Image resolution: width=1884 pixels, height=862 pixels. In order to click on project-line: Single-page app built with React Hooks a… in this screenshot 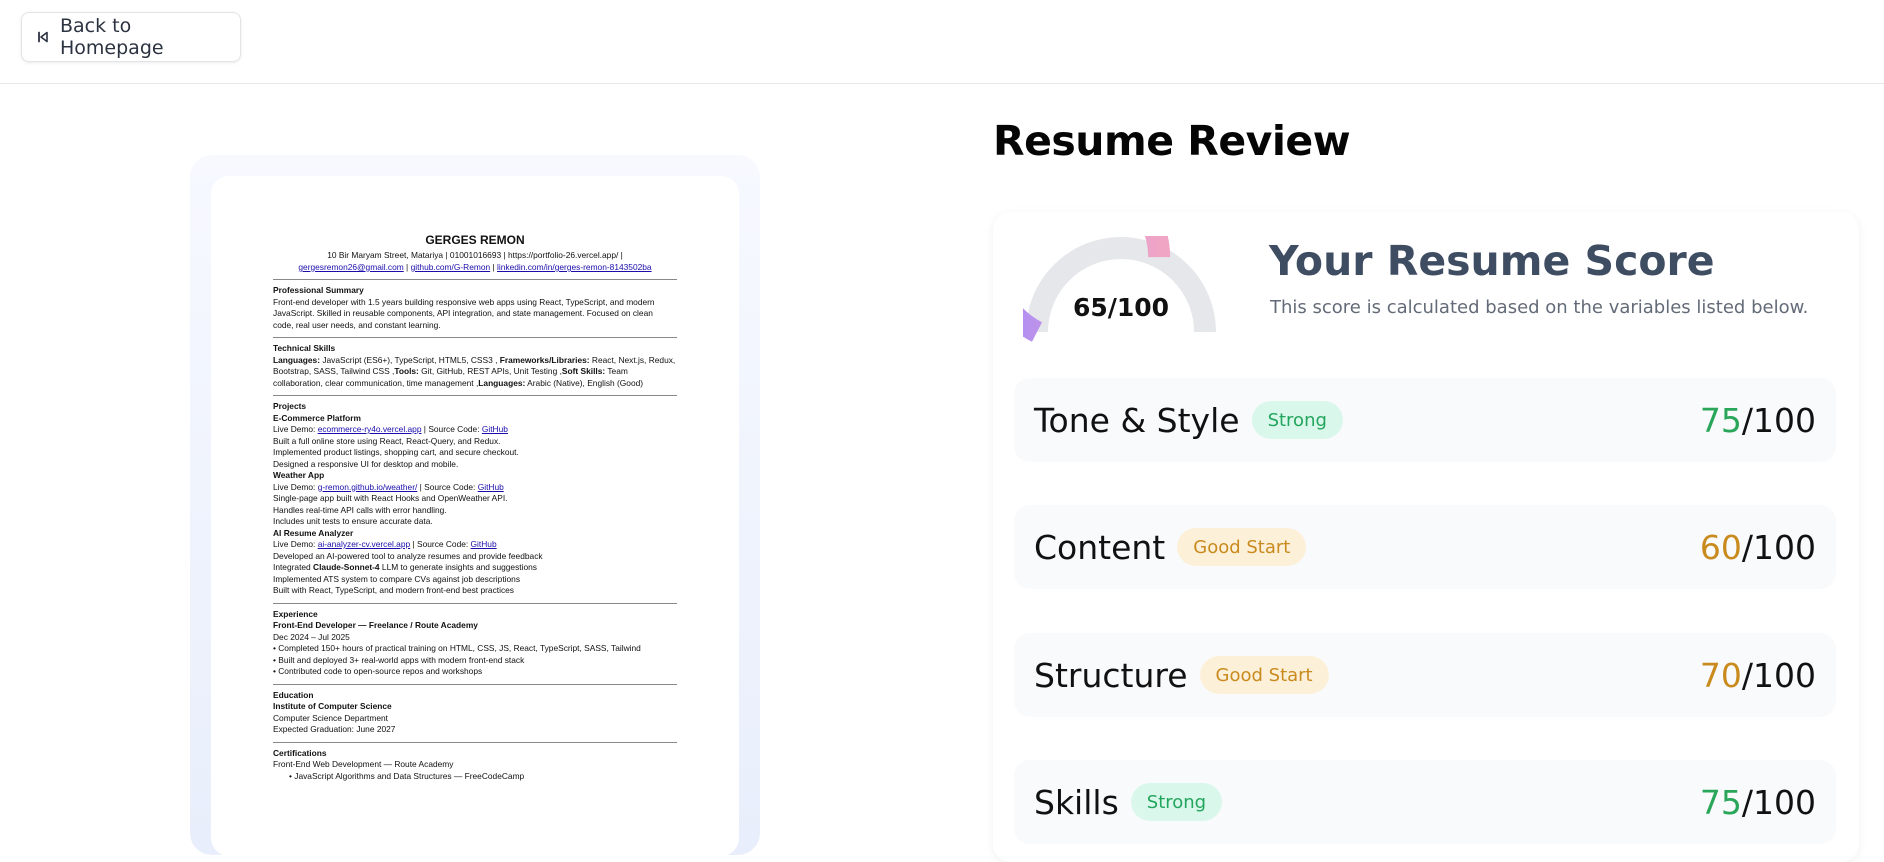, I will do `click(390, 498)`.